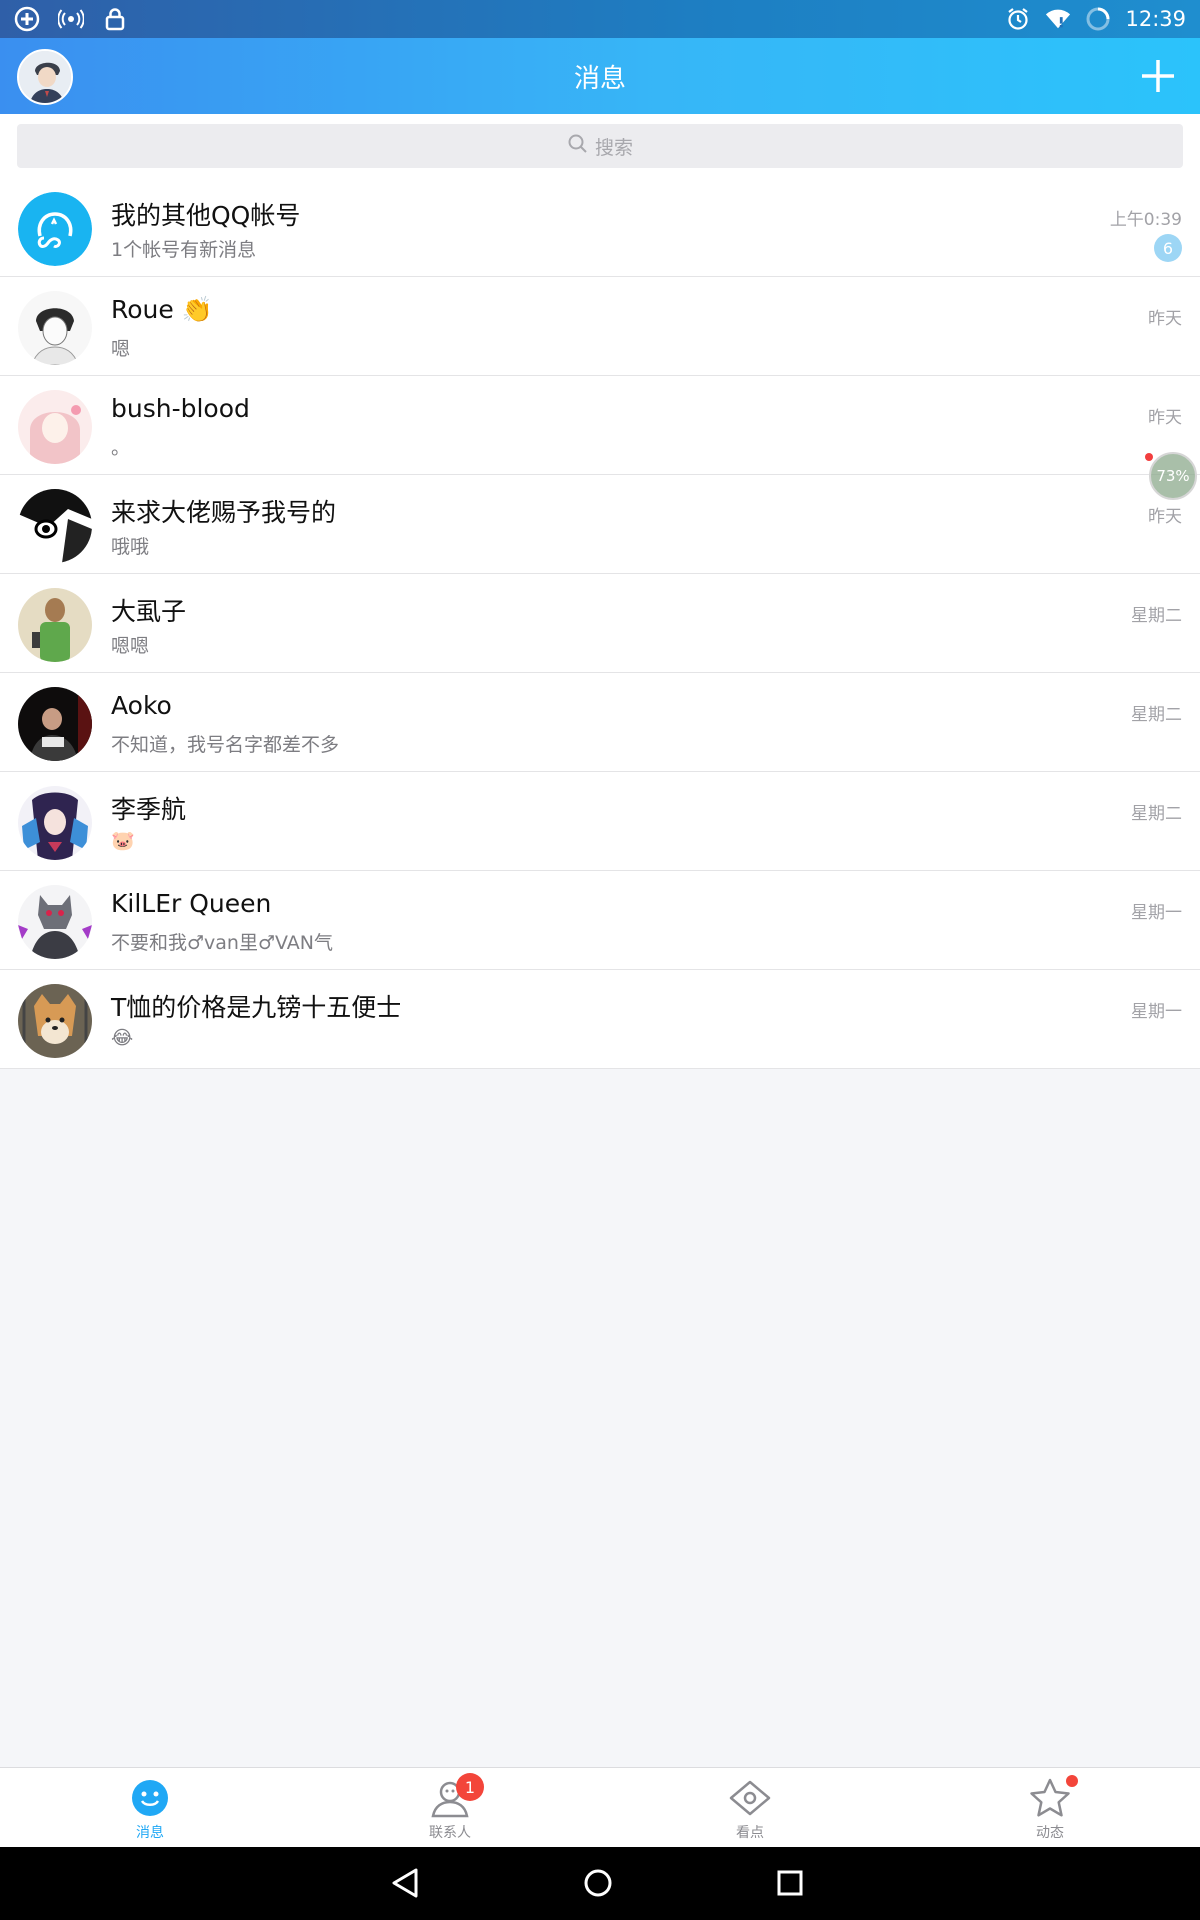  Describe the element at coordinates (1058, 19) in the screenshot. I see `wifi-icon` at that location.